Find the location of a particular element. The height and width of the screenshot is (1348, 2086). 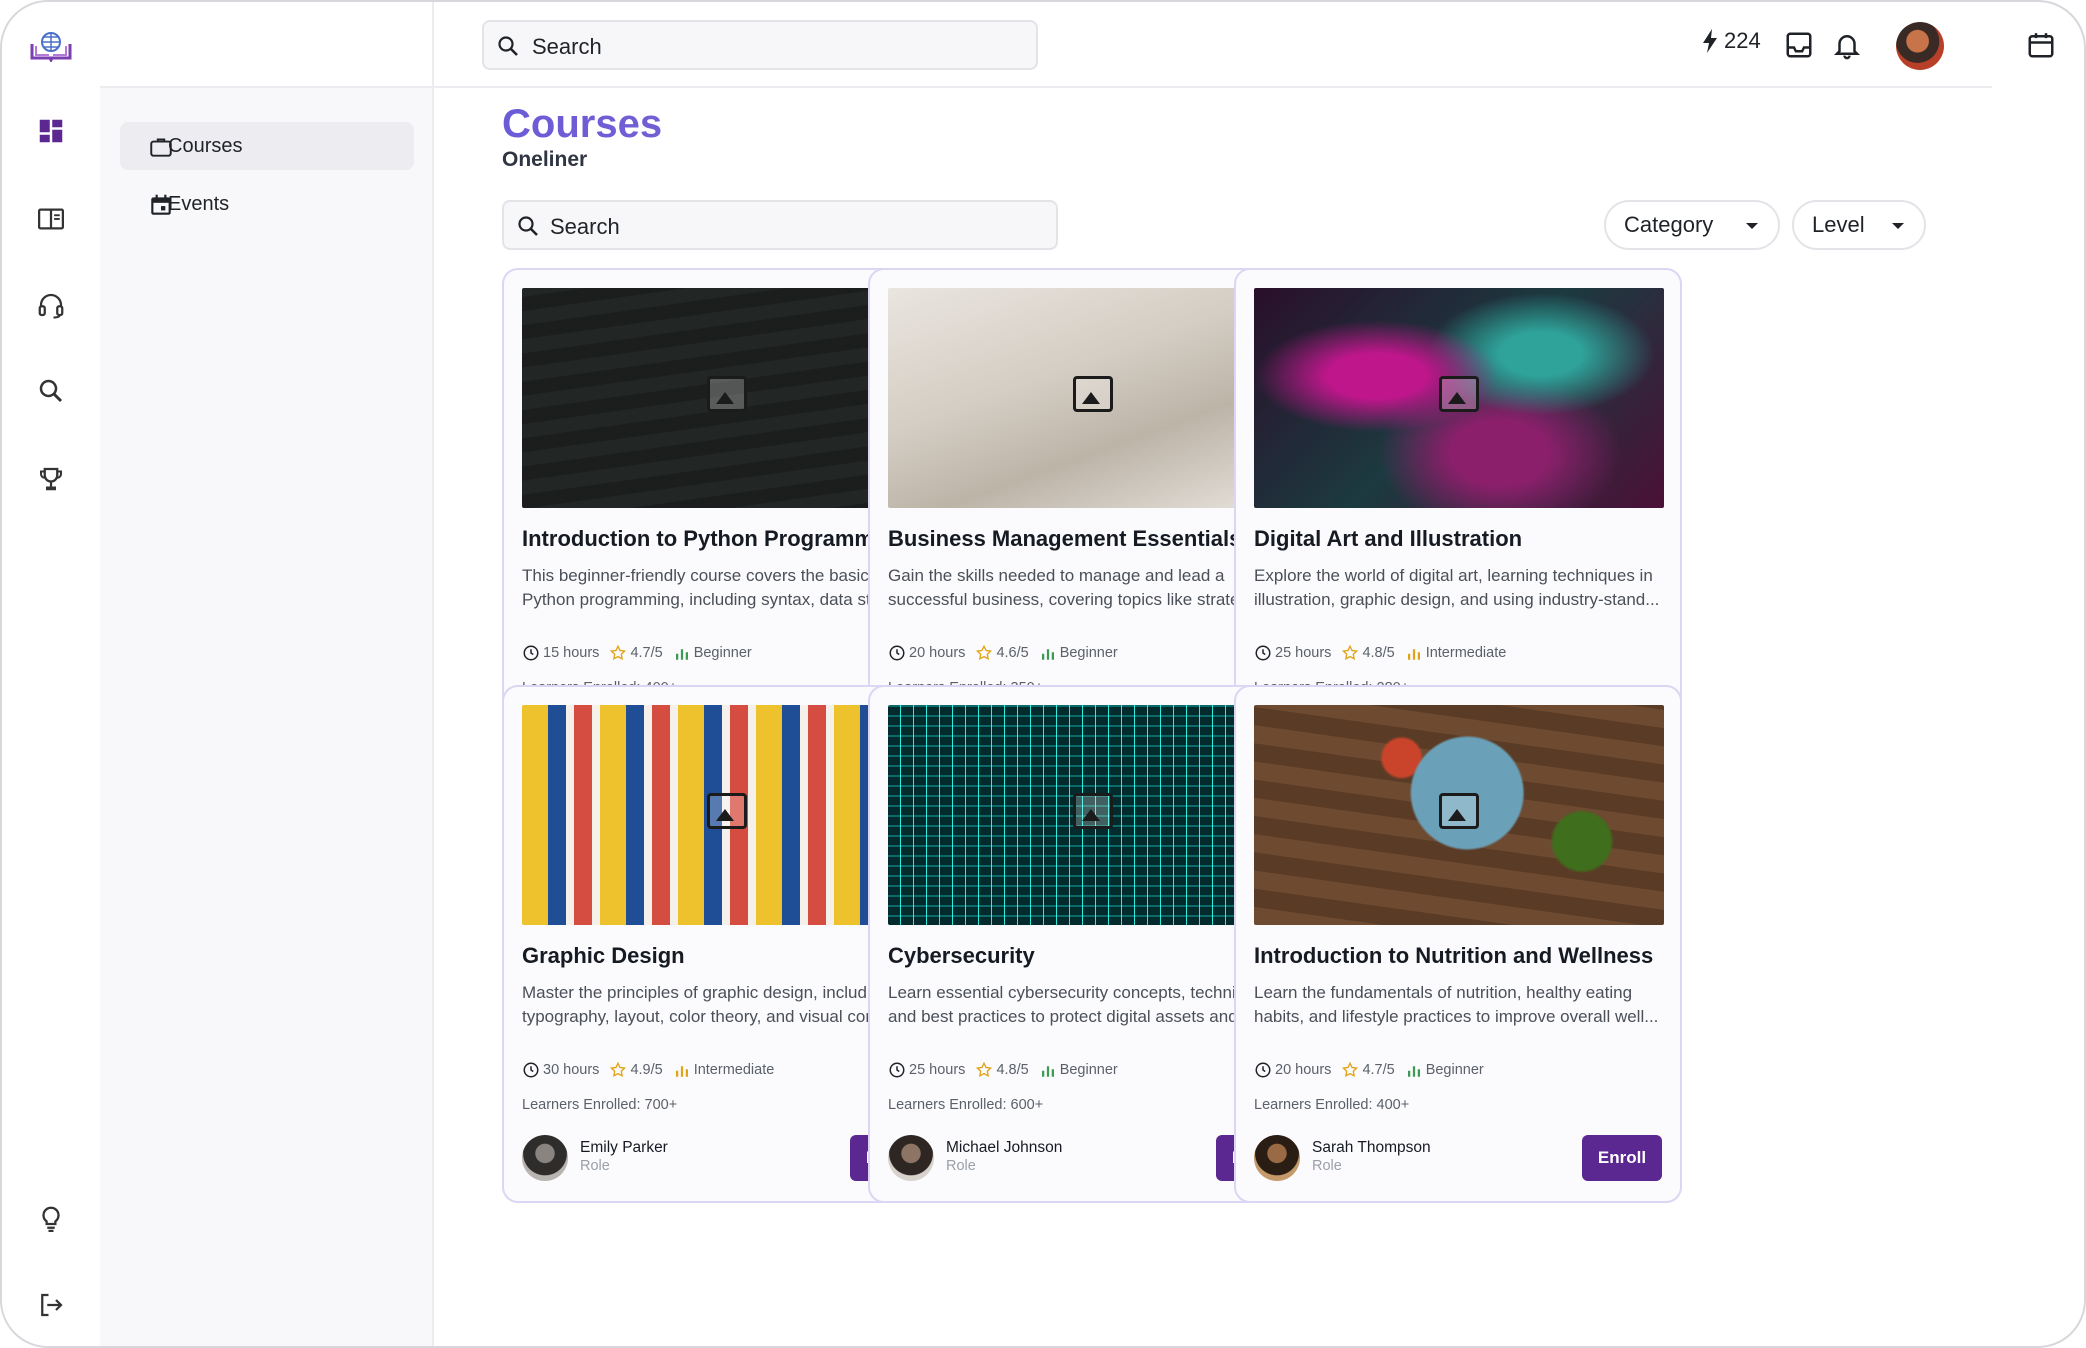

course-meta: 20 hours 4.7/5 Beginner is located at coordinates (1374, 1070).